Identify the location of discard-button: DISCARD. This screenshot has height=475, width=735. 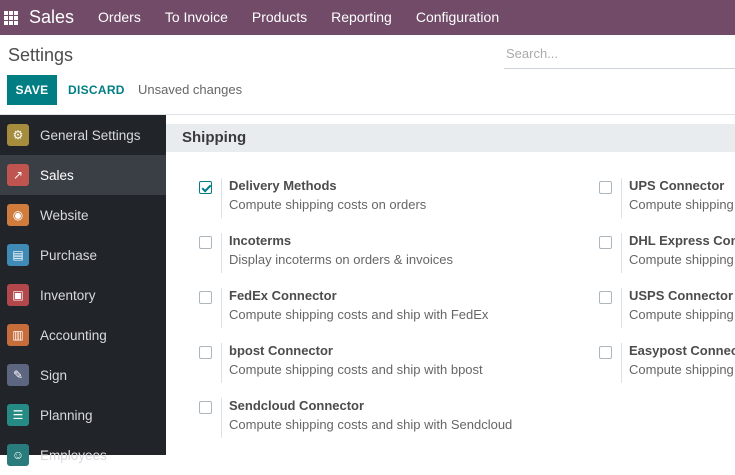
(96, 90).